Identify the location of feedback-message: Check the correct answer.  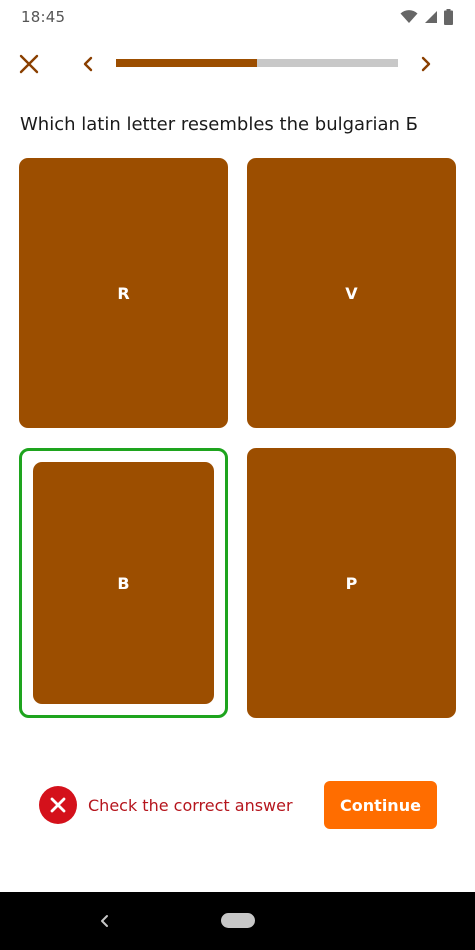
(190, 805).